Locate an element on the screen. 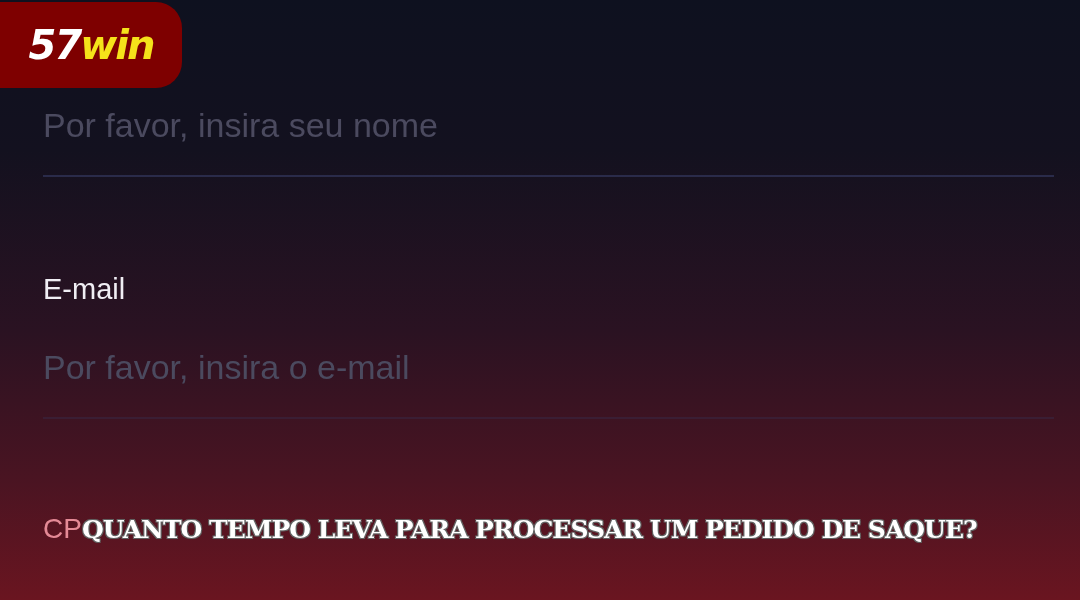  caption-title: QUANTO TEMPO LEVA PARA PROCESSAR UM PEDIDO DE SAQUE? is located at coordinates (529, 529).